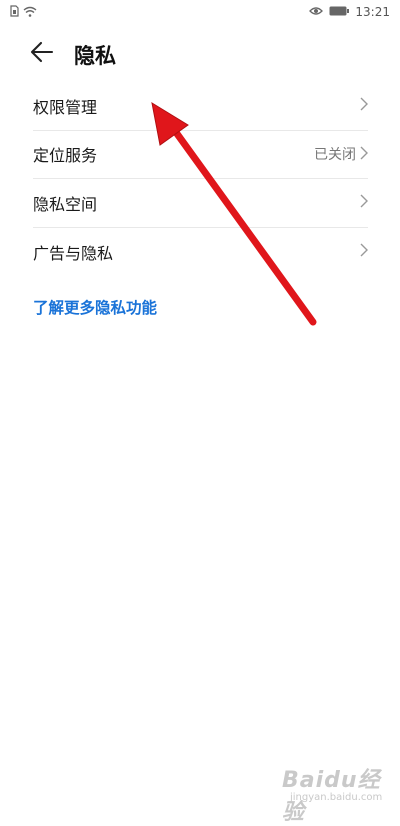 The width and height of the screenshot is (400, 826). I want to click on menu-item-status: 已关闭, so click(335, 155).